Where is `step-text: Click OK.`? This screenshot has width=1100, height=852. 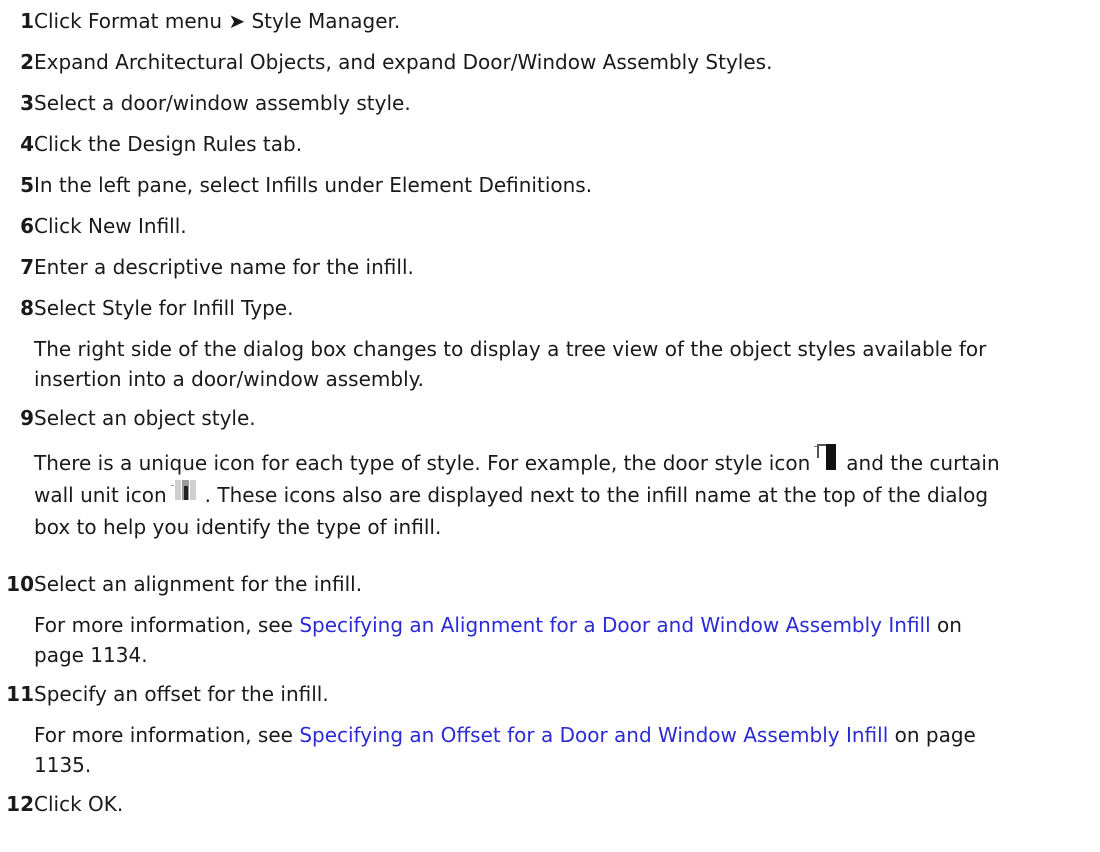 step-text: Click OK. is located at coordinates (79, 804).